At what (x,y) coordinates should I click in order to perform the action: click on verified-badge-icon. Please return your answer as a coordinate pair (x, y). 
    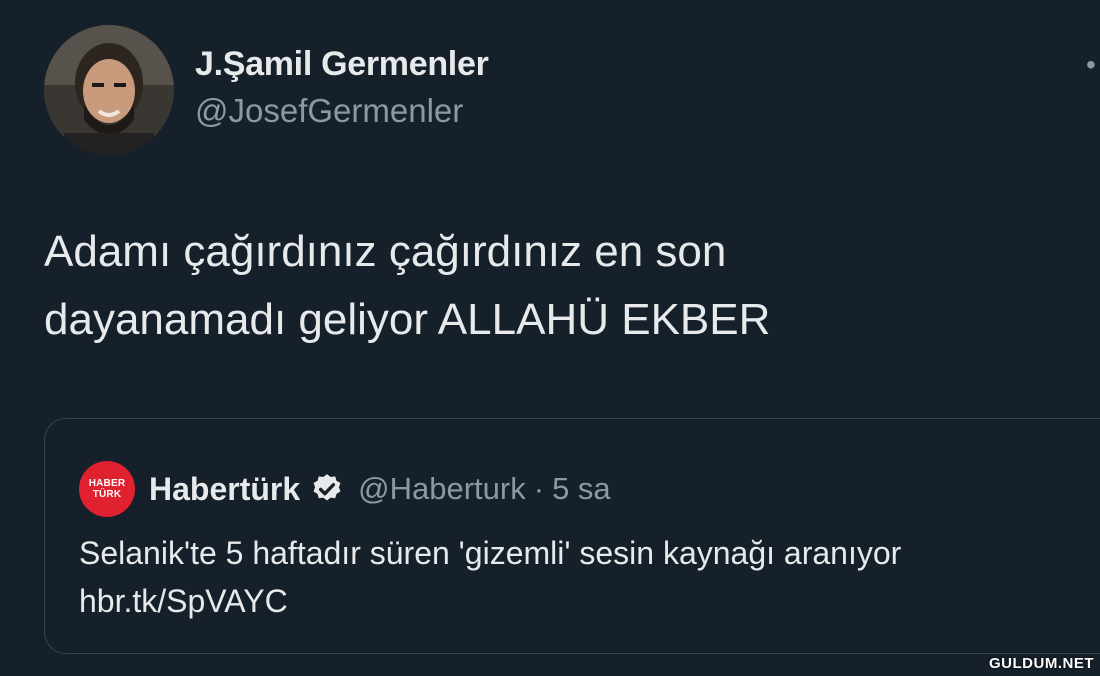
    Looking at the image, I should click on (327, 489).